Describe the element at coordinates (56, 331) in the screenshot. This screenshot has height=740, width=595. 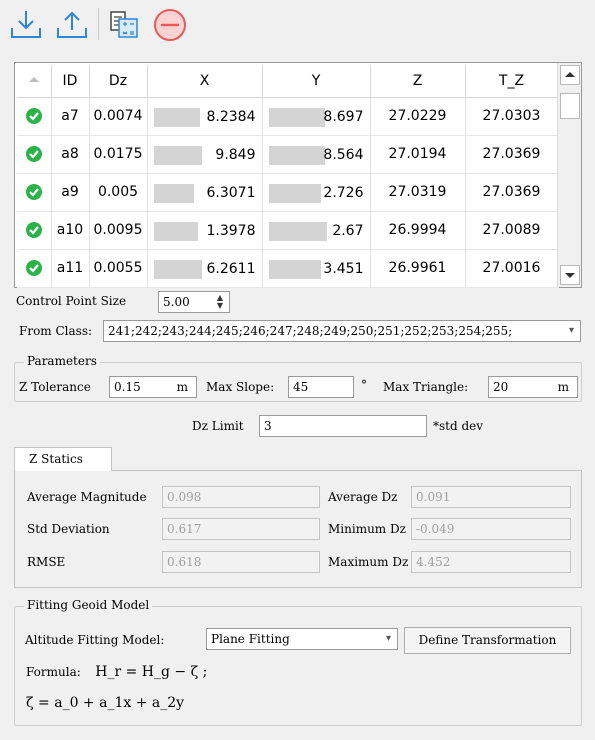
I see `from-class-label: From Class:` at that location.